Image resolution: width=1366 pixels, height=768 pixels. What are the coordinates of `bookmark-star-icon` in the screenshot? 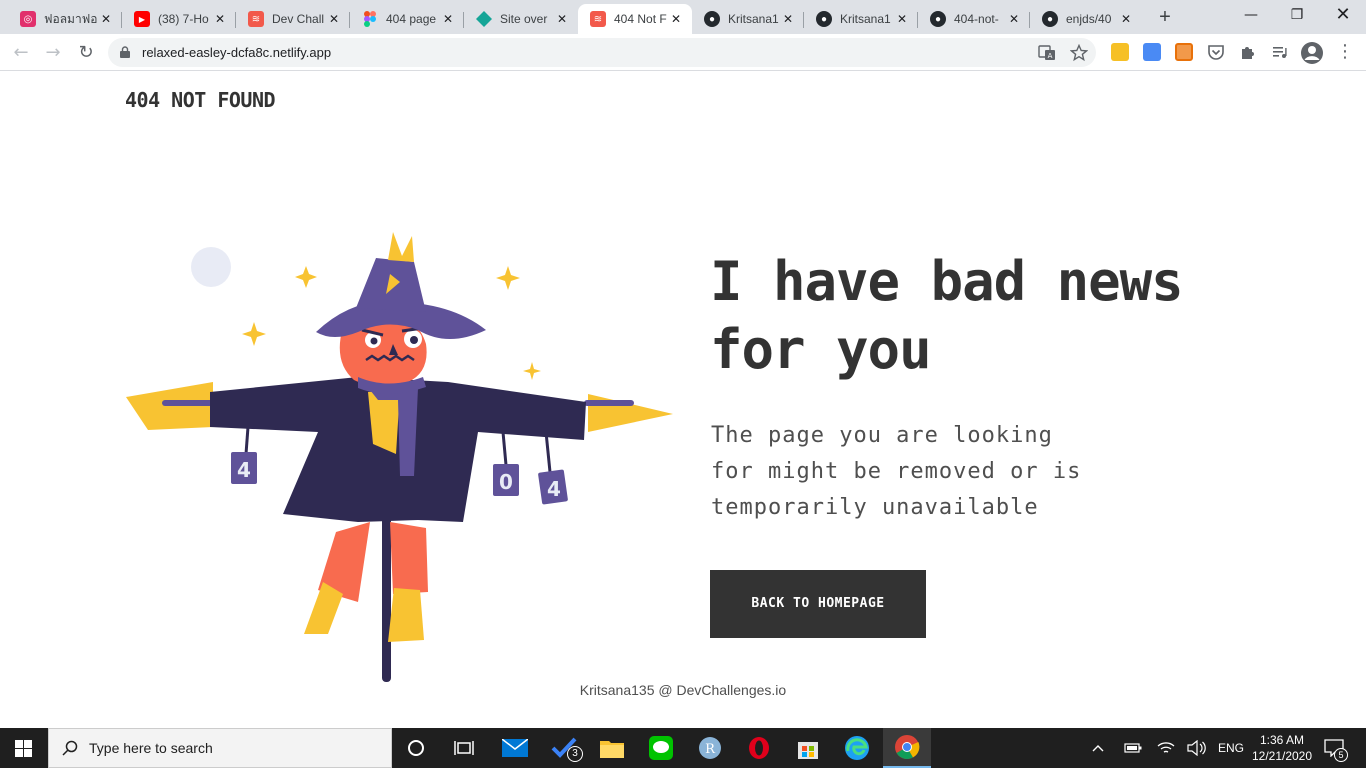 It's located at (1079, 53).